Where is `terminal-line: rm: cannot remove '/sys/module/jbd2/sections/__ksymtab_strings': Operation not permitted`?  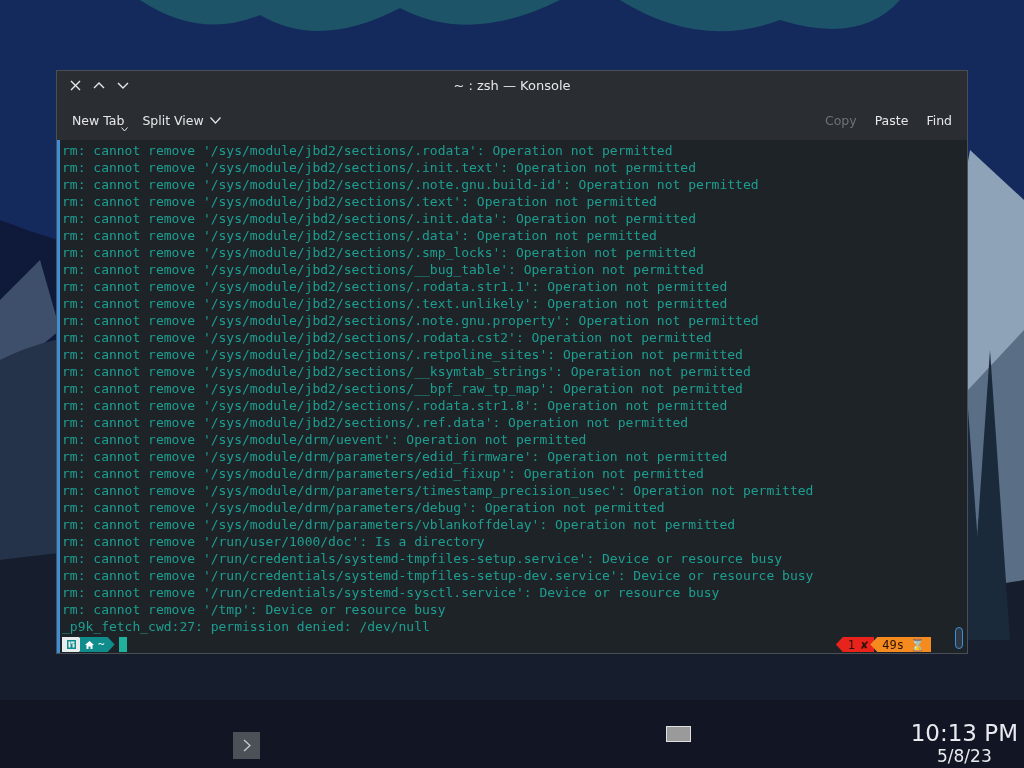 terminal-line: rm: cannot remove '/sys/module/jbd2/sections/__ksymtab_strings': Operation not permitted is located at coordinates (406, 371).